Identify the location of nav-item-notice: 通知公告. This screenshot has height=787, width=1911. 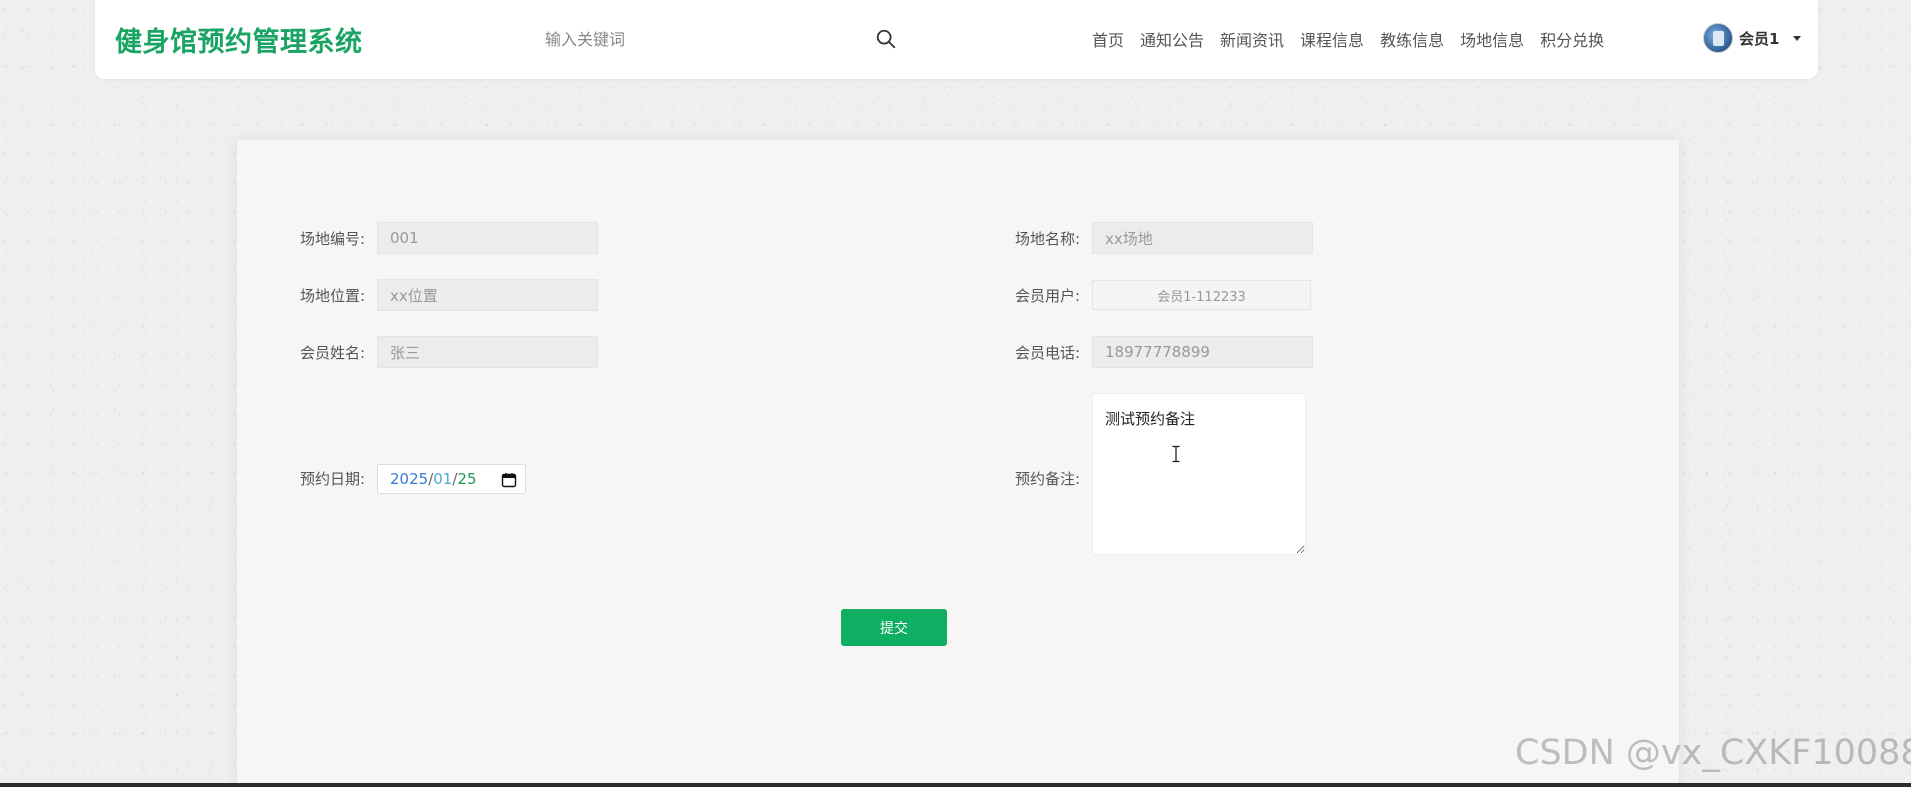
(1172, 39).